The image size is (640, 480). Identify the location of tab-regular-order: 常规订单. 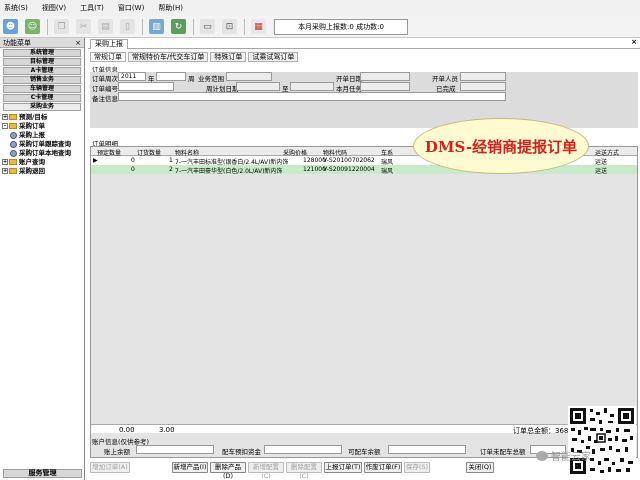
(108, 57).